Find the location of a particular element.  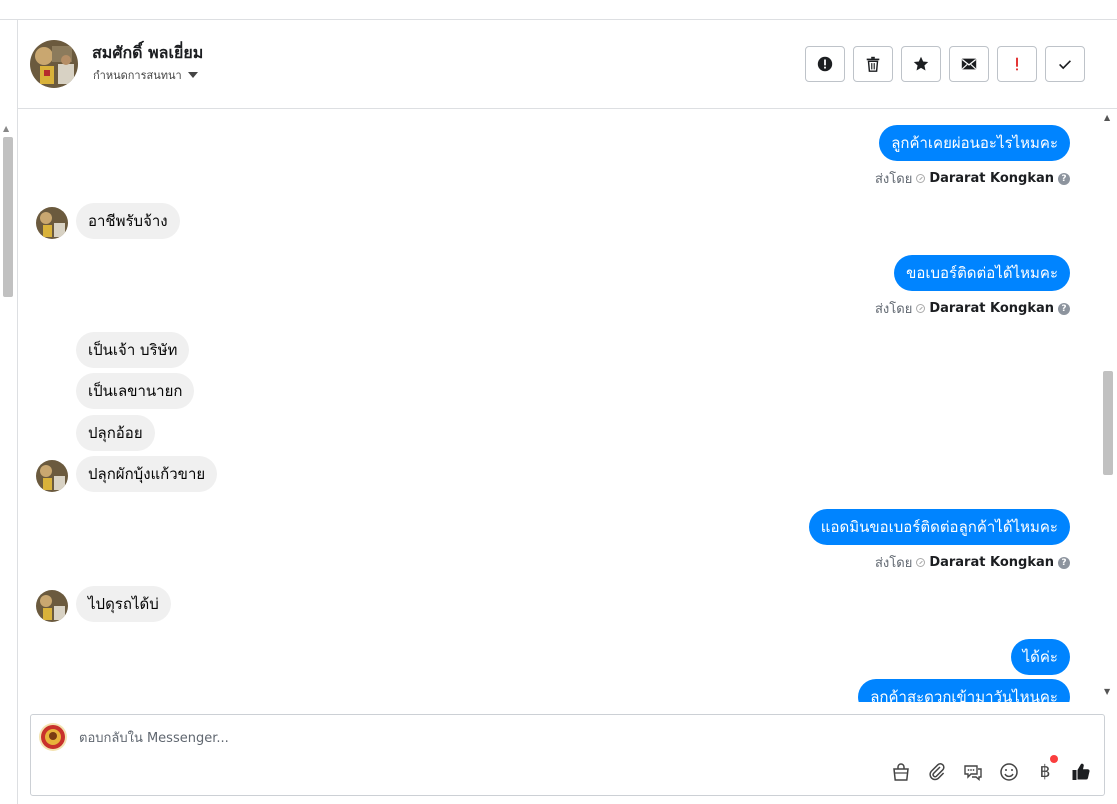

message-bubble-outgoing: ได้ค่ะ is located at coordinates (1040, 657).